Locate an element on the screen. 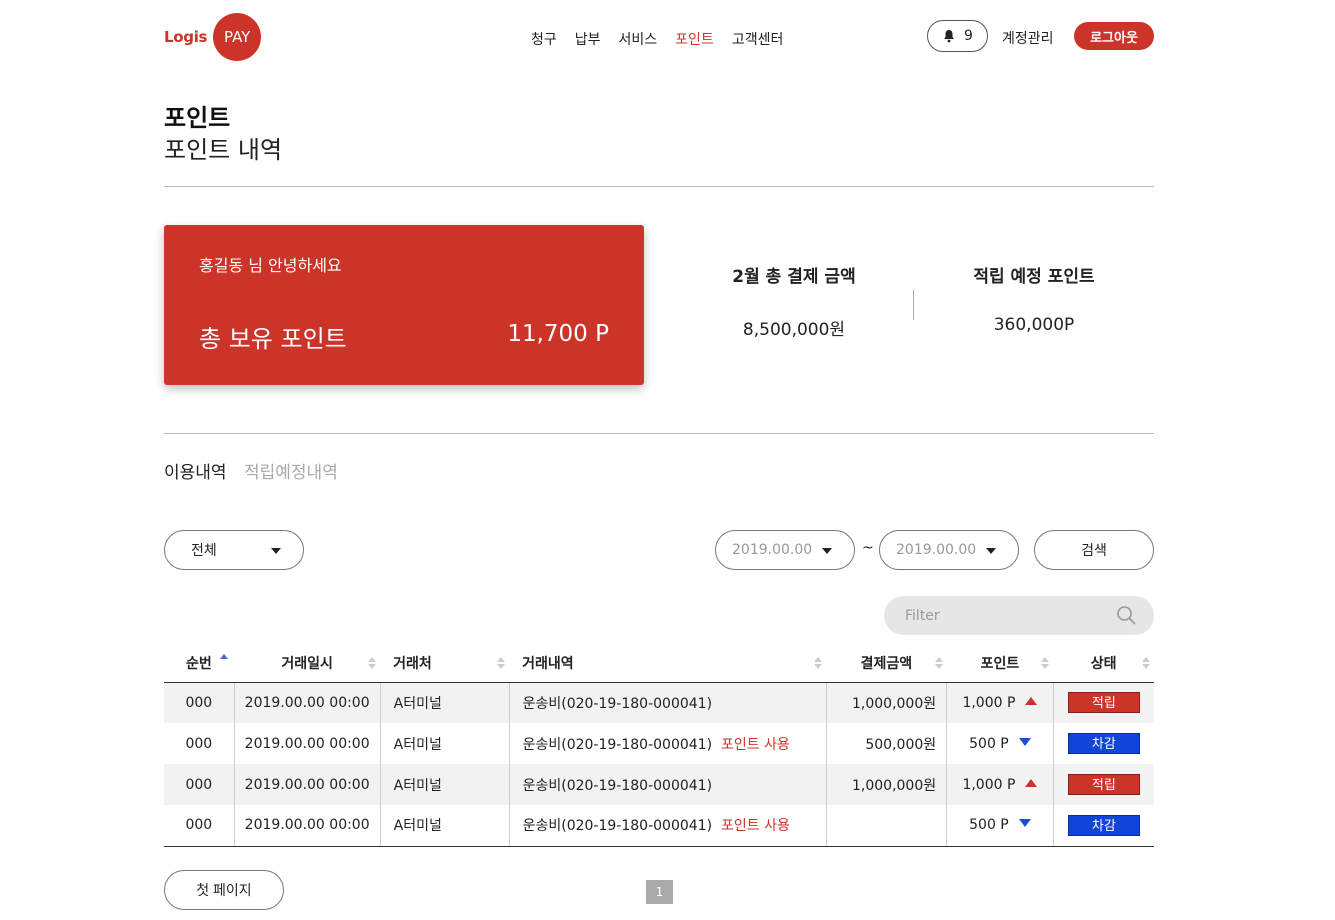 The image size is (1335, 920). tab-expected-history: 적립예정내역 is located at coordinates (291, 470).